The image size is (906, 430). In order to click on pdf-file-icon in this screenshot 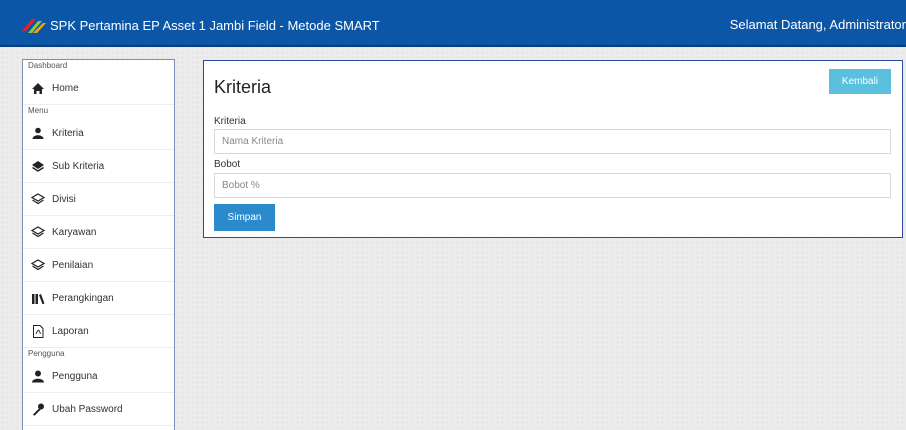, I will do `click(38, 331)`.